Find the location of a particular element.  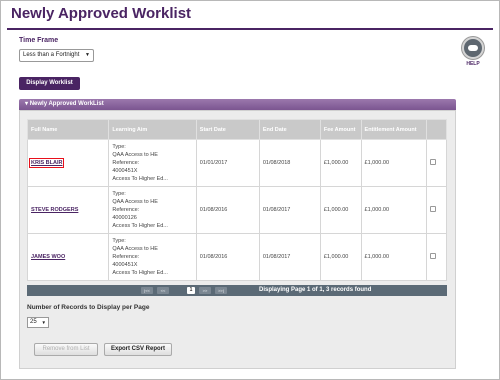

col-full-name: Full Name is located at coordinates (68, 129).